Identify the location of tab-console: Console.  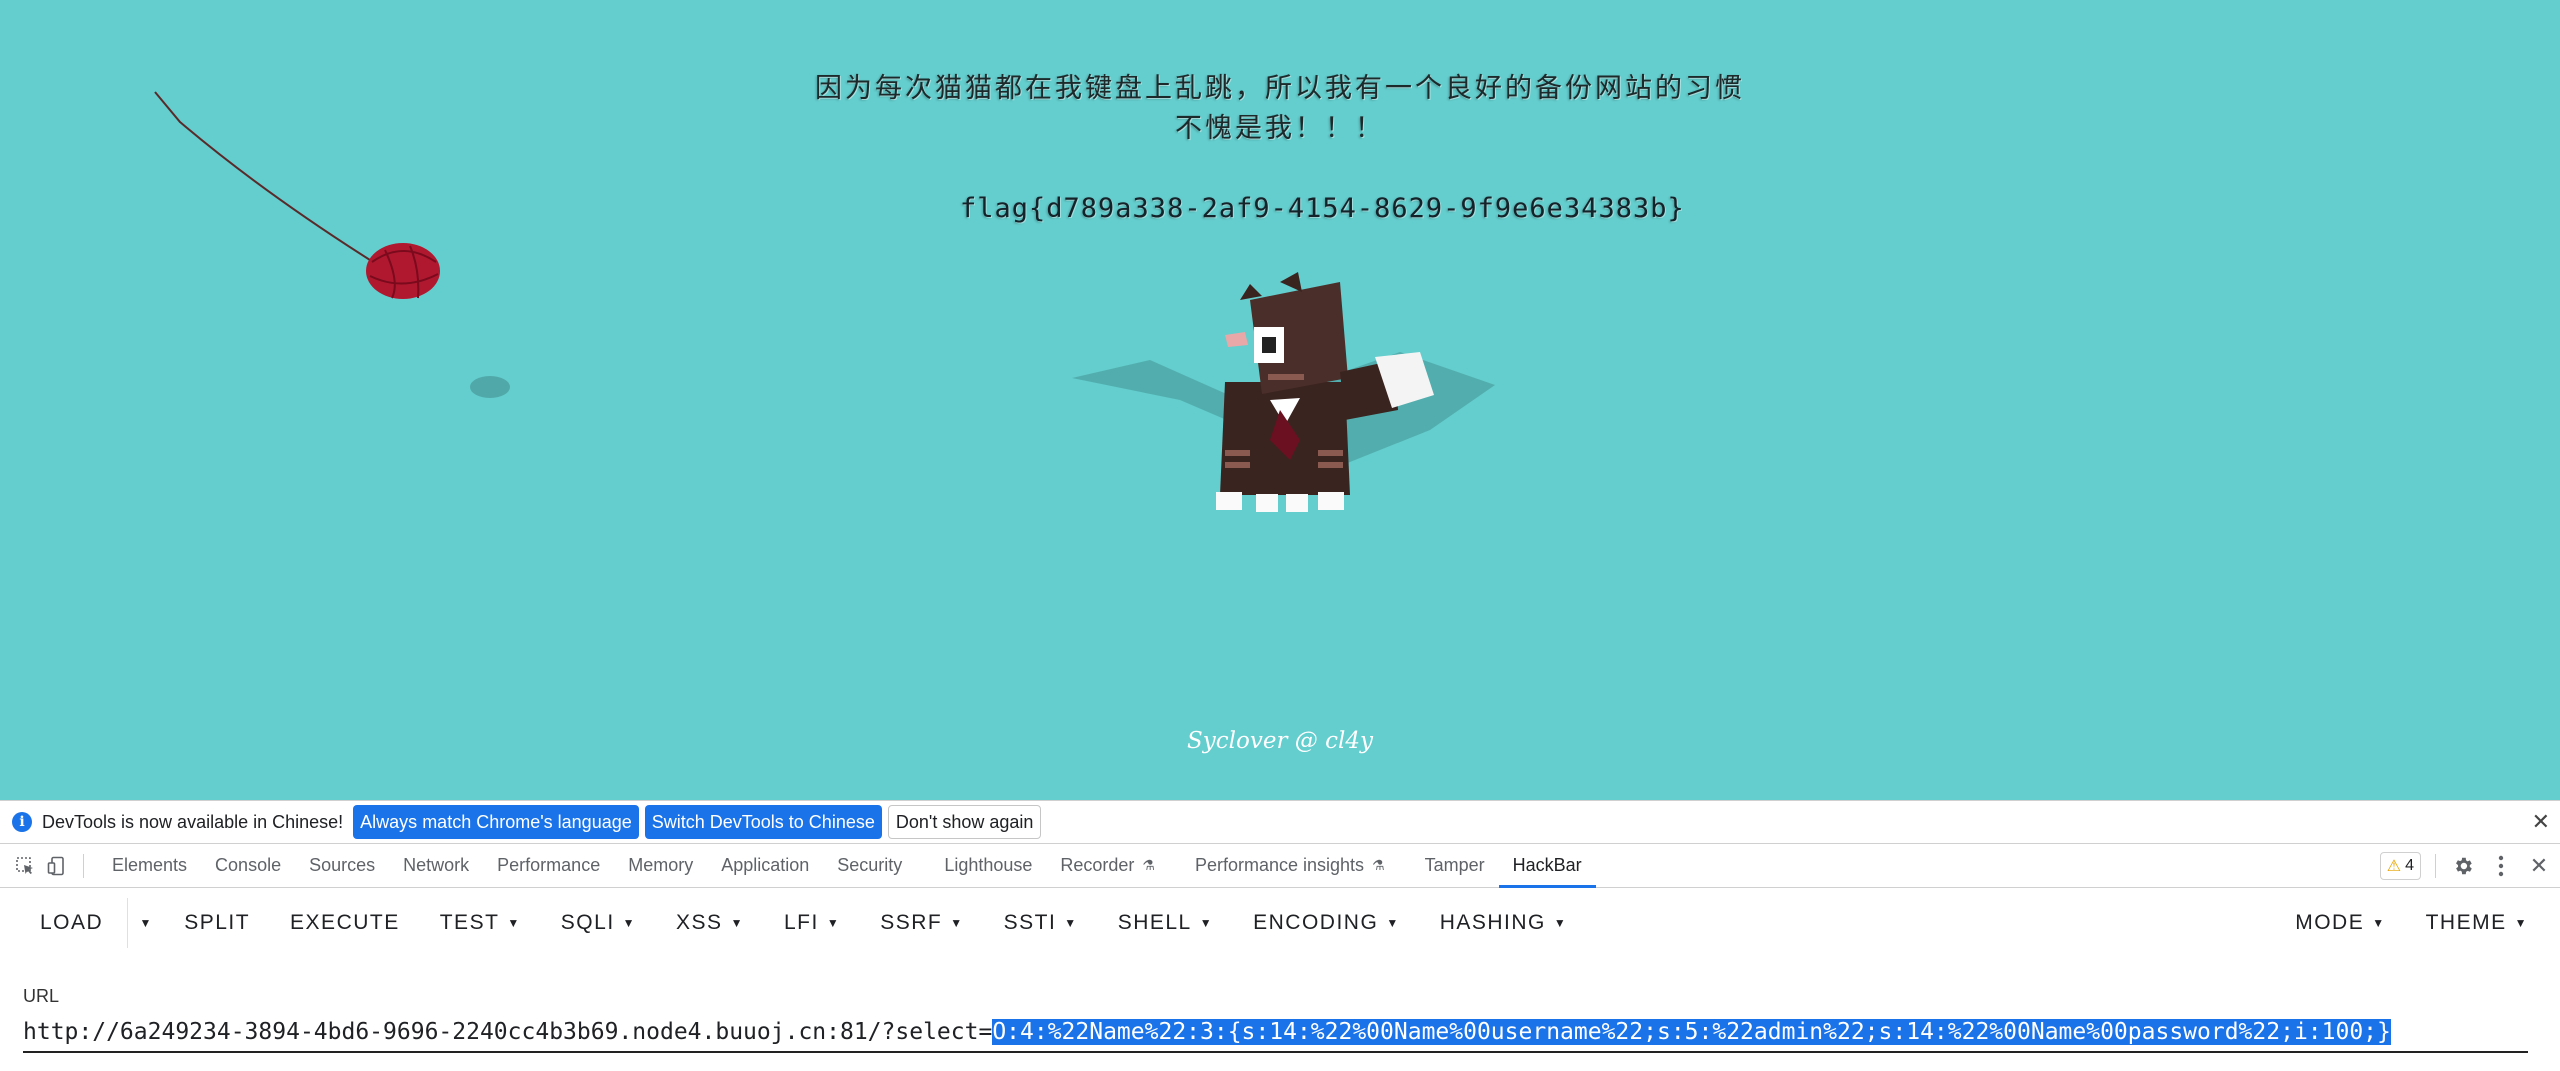
(248, 866).